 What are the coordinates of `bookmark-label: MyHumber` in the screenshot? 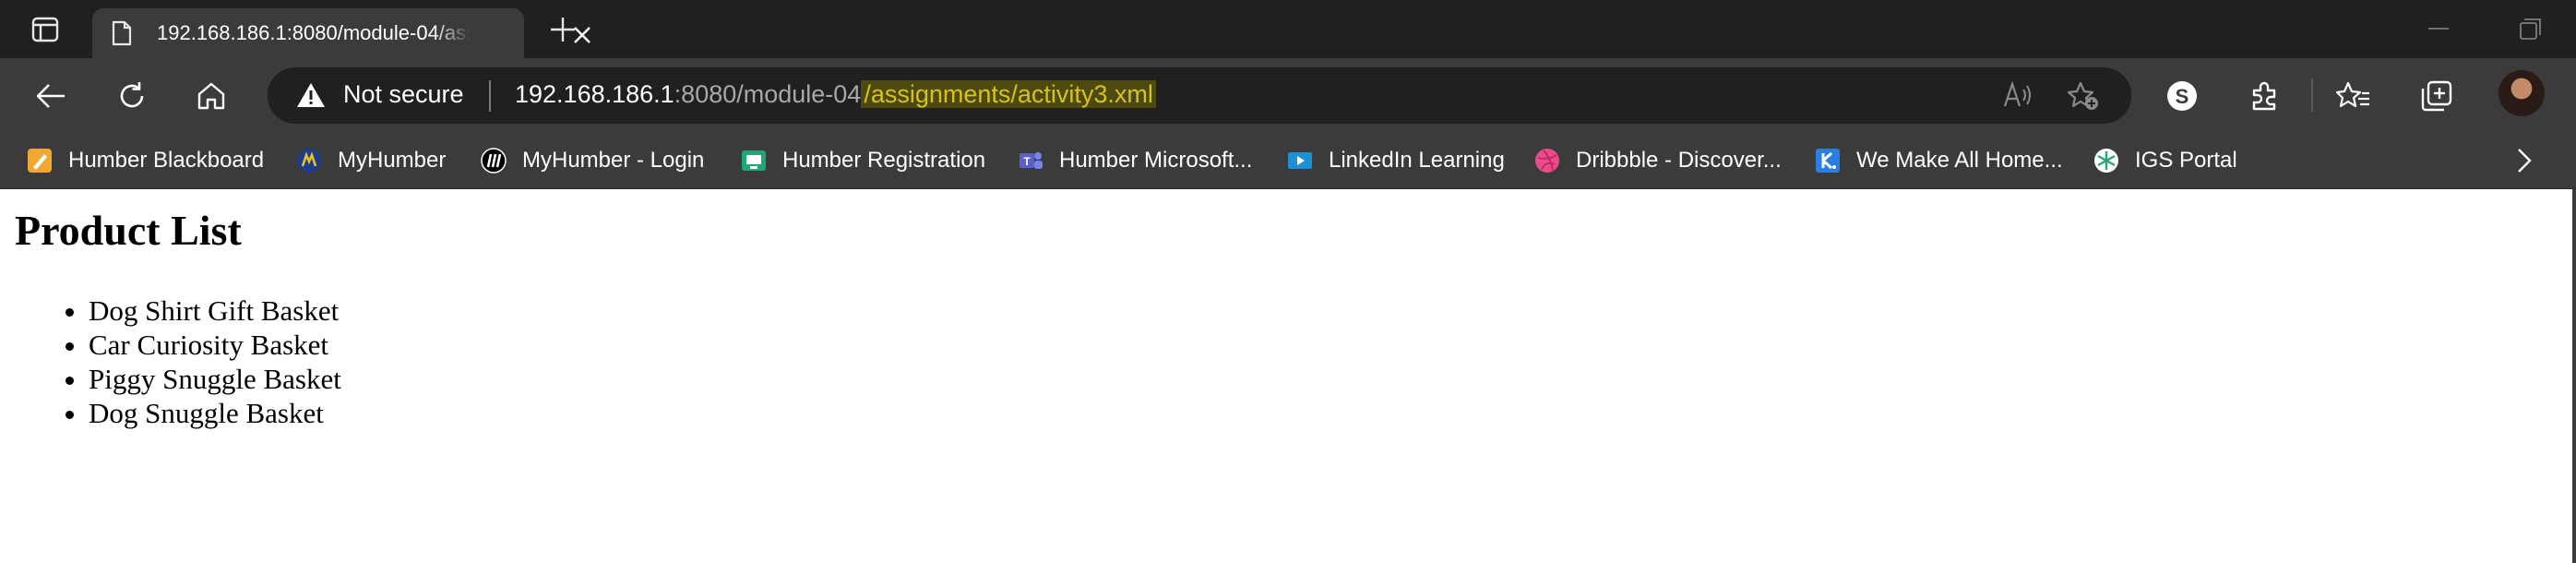 It's located at (393, 160).